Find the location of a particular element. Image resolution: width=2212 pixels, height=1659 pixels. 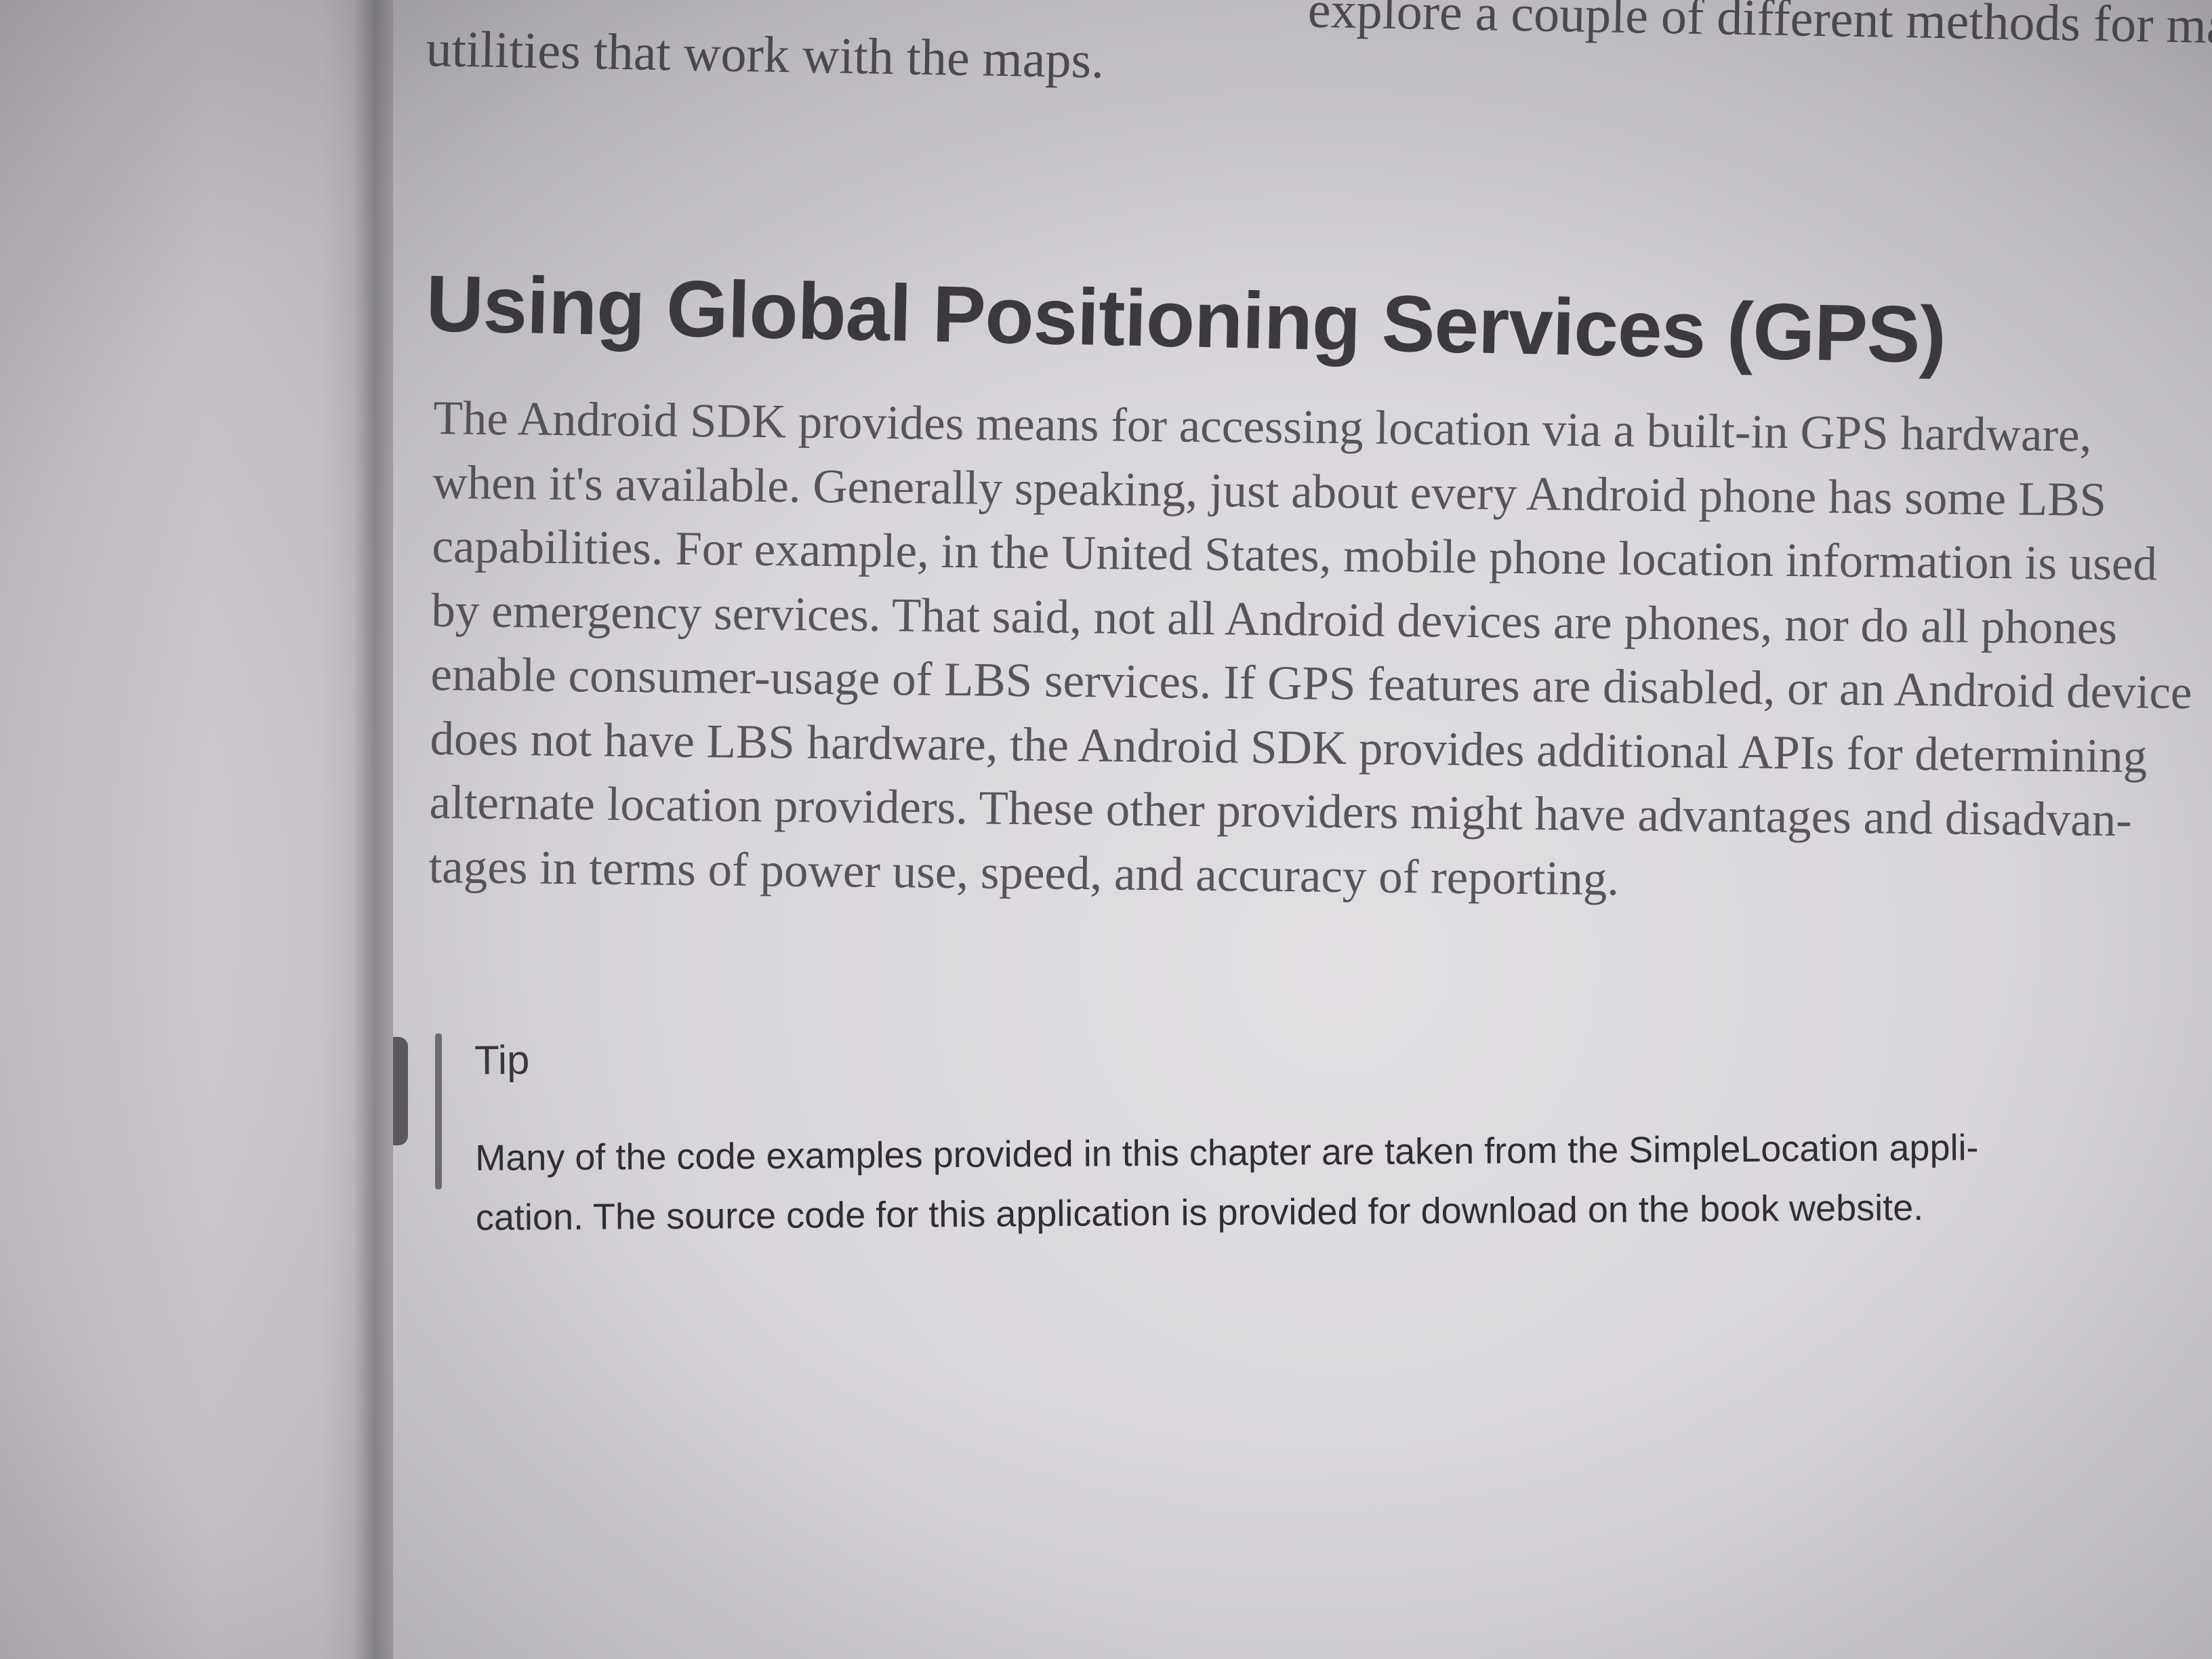

fragment-line-2: utilities that work with the maps. is located at coordinates (765, 55).